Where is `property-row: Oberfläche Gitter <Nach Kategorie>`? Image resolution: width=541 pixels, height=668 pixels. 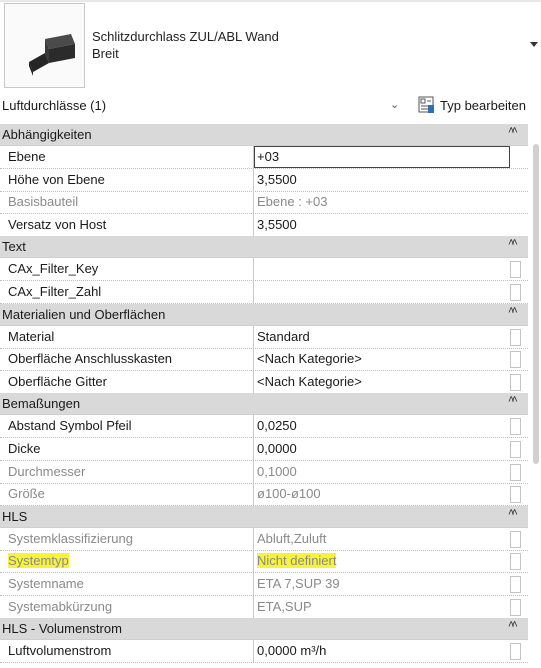
property-row: Oberfläche Gitter <Nach Kategorie> is located at coordinates (264, 382).